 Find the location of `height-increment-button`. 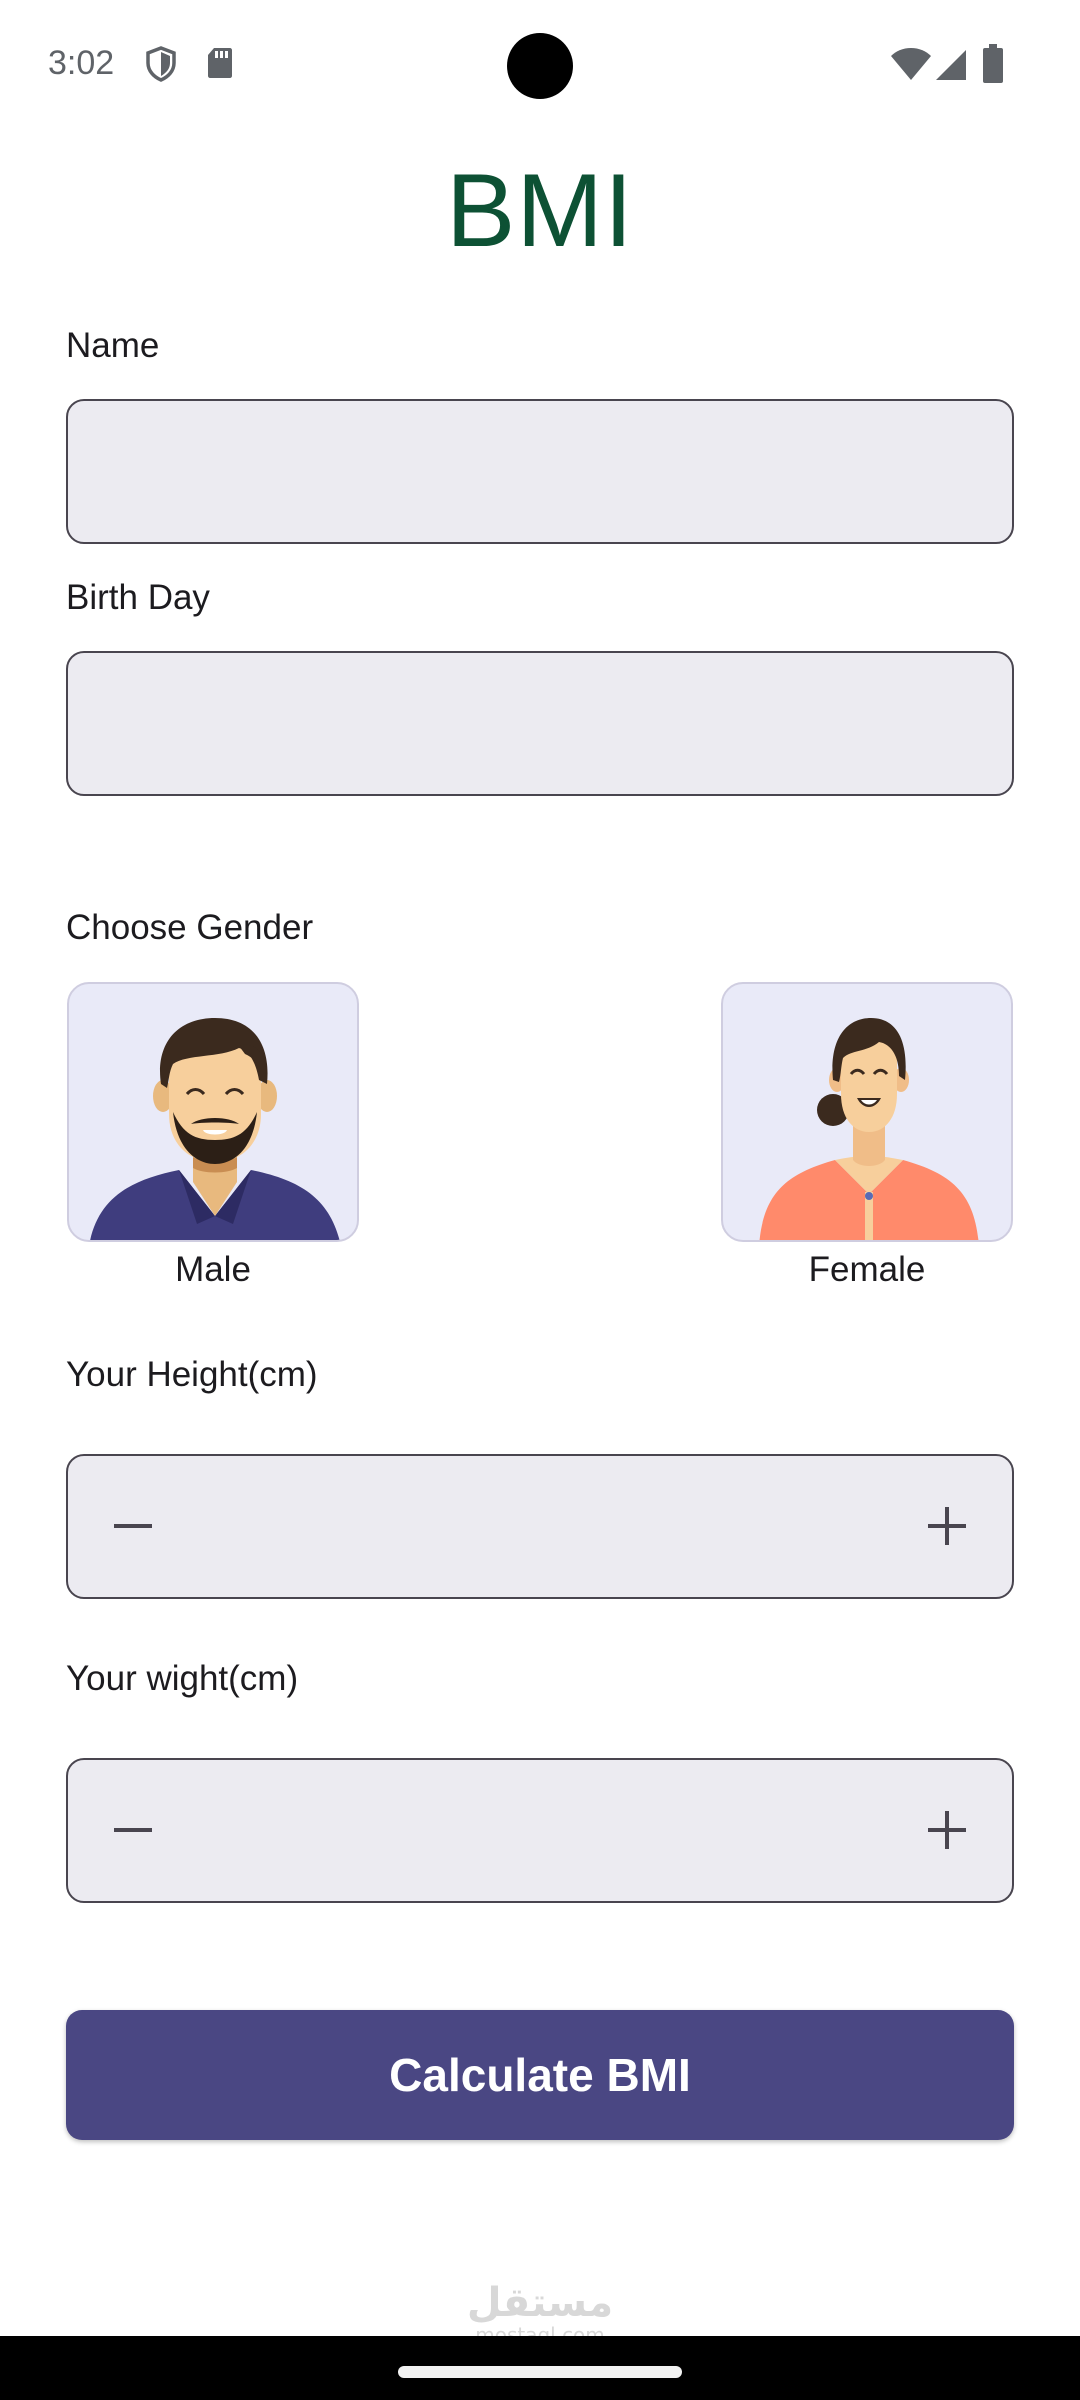

height-increment-button is located at coordinates (947, 1526).